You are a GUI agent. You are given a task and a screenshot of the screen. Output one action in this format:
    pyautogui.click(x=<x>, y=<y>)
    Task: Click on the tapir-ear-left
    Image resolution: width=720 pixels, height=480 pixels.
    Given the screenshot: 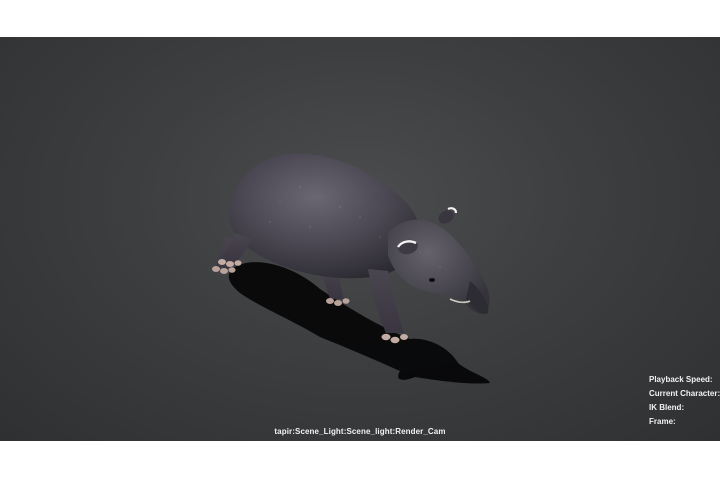 What is the action you would take?
    pyautogui.click(x=448, y=215)
    